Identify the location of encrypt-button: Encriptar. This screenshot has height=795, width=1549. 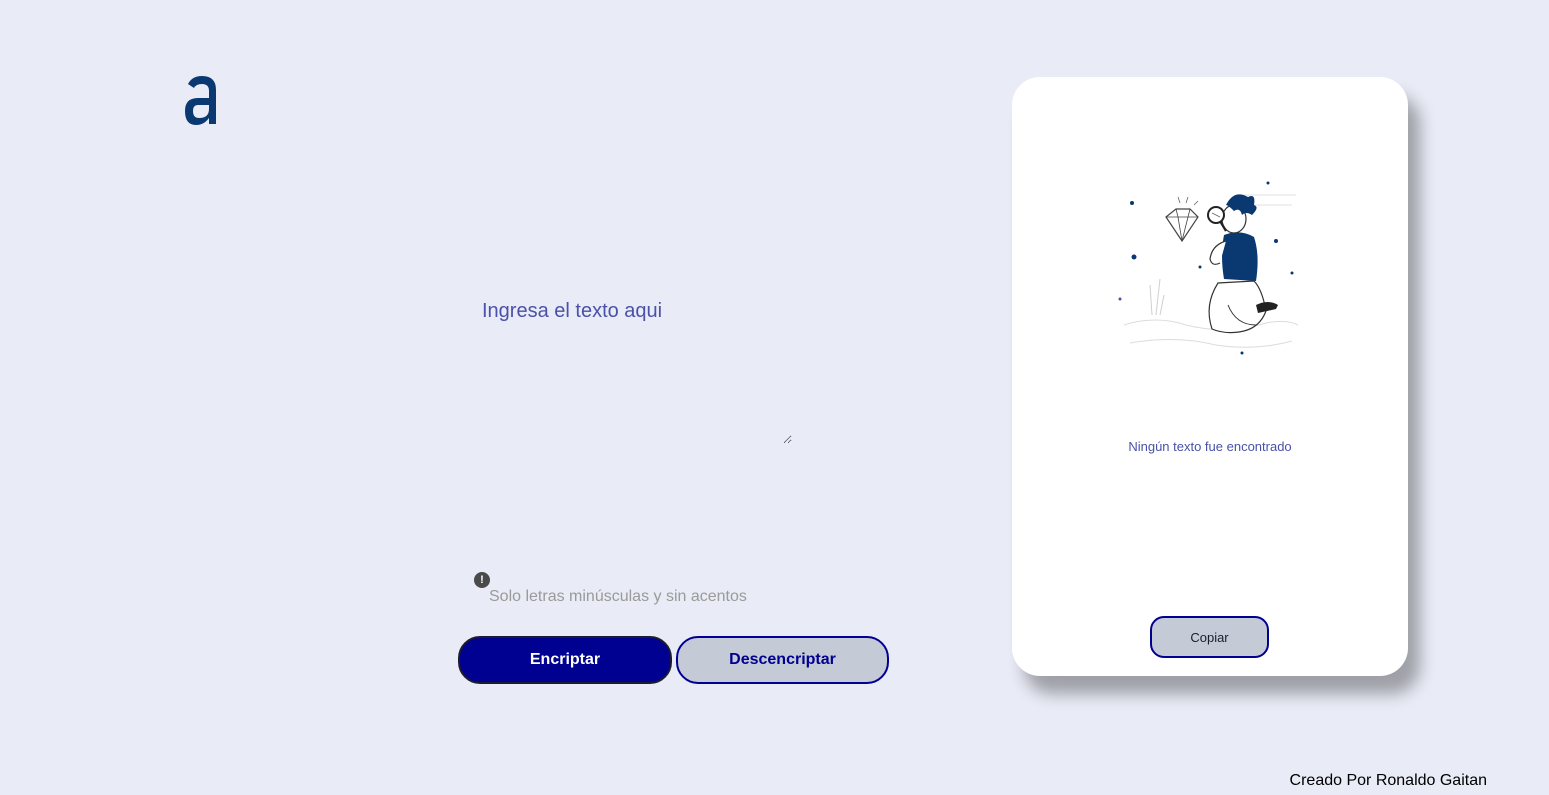
(565, 660).